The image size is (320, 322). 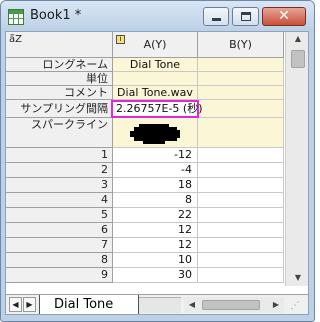 I want to click on column-header-label: B(Y), so click(x=240, y=44).